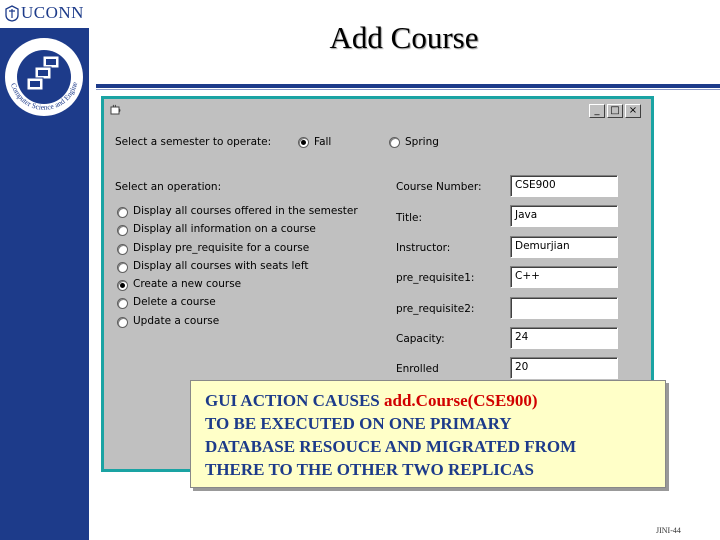  Describe the element at coordinates (564, 368) in the screenshot. I see `enrolled-input: 20` at that location.